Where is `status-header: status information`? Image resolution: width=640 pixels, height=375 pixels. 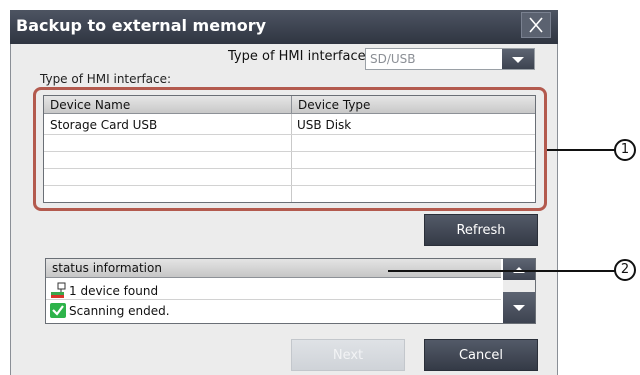 status-header: status information is located at coordinates (273, 268).